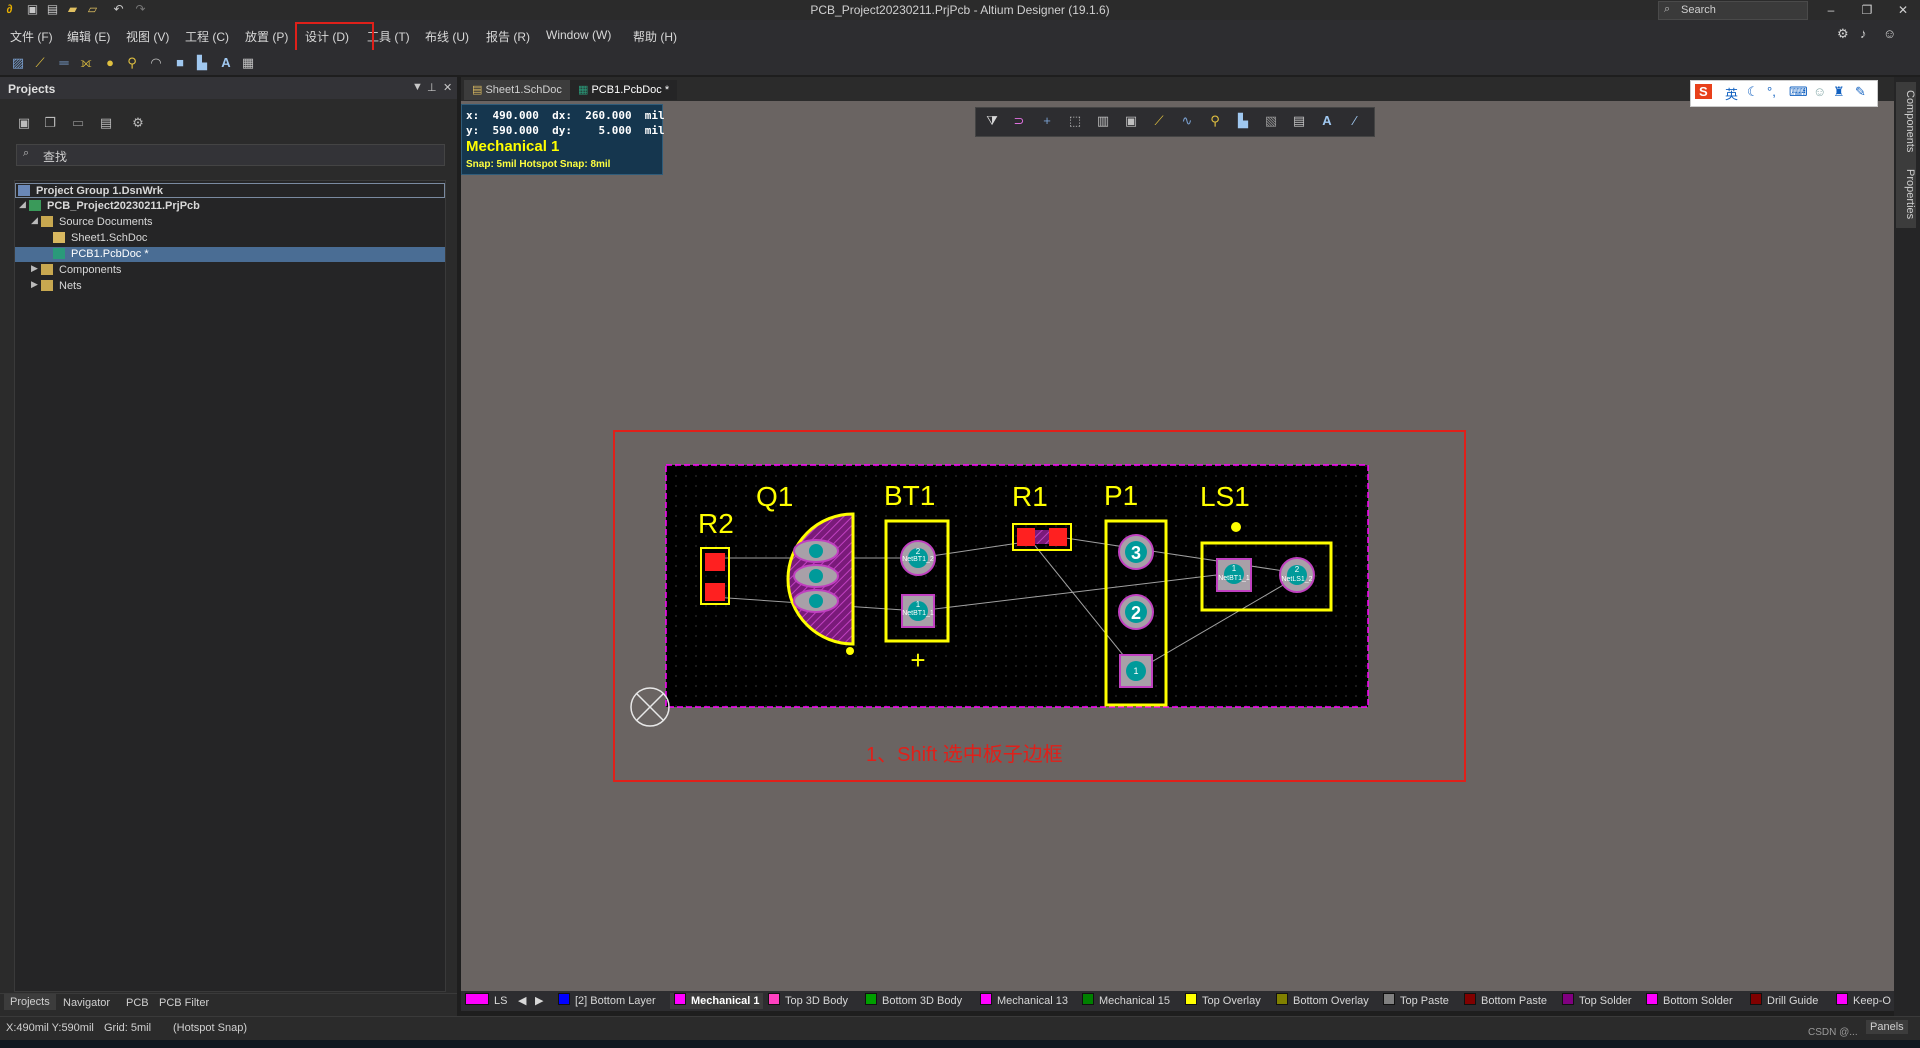 The height and width of the screenshot is (1048, 1920). I want to click on save-project-icon: ▣, so click(24, 123).